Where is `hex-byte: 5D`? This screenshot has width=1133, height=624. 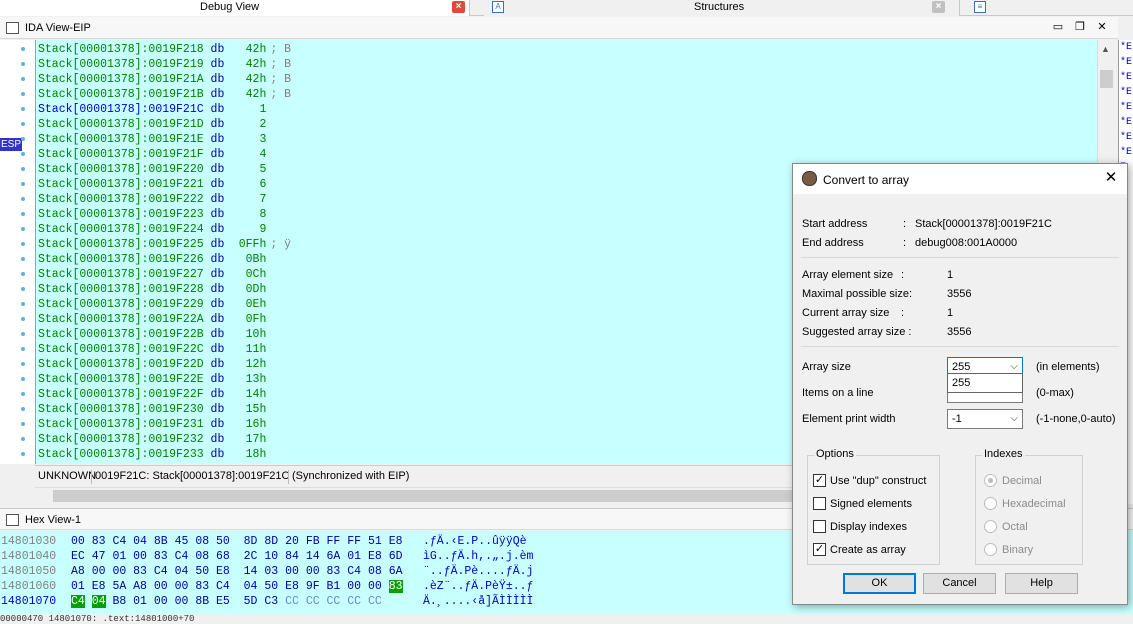 hex-byte: 5D is located at coordinates (251, 601).